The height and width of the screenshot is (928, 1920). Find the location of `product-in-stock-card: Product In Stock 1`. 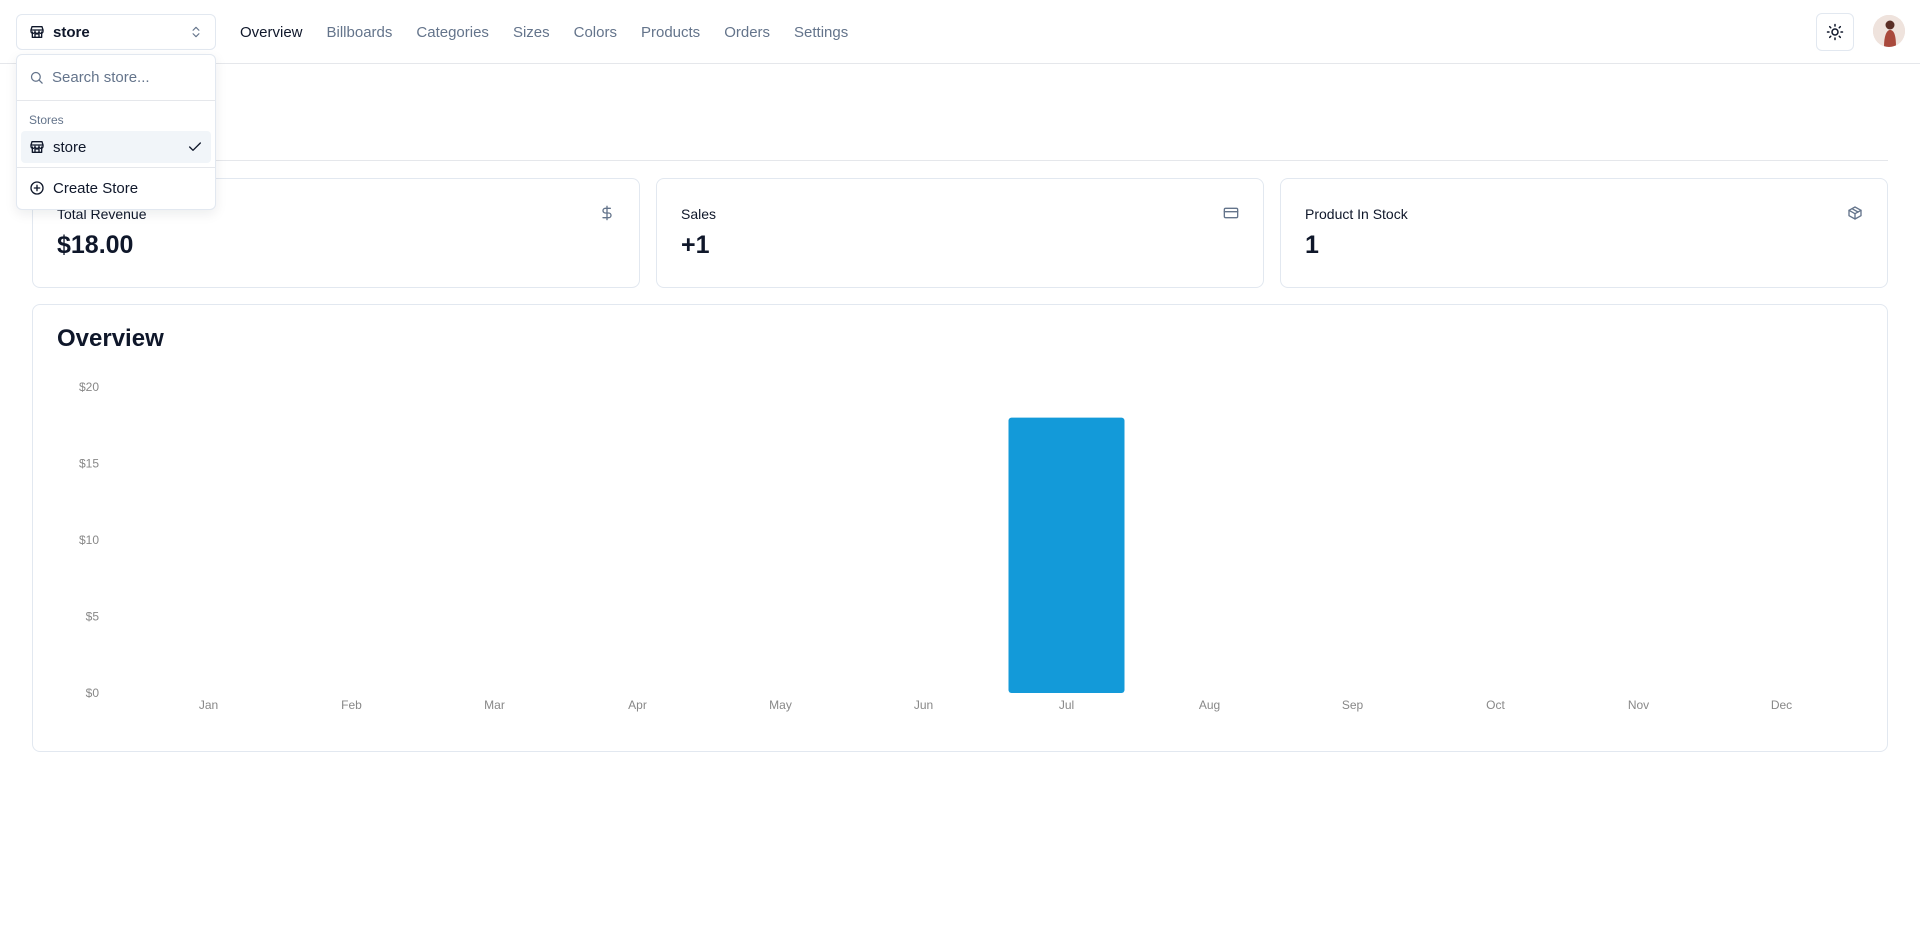

product-in-stock-card: Product In Stock 1 is located at coordinates (1584, 233).